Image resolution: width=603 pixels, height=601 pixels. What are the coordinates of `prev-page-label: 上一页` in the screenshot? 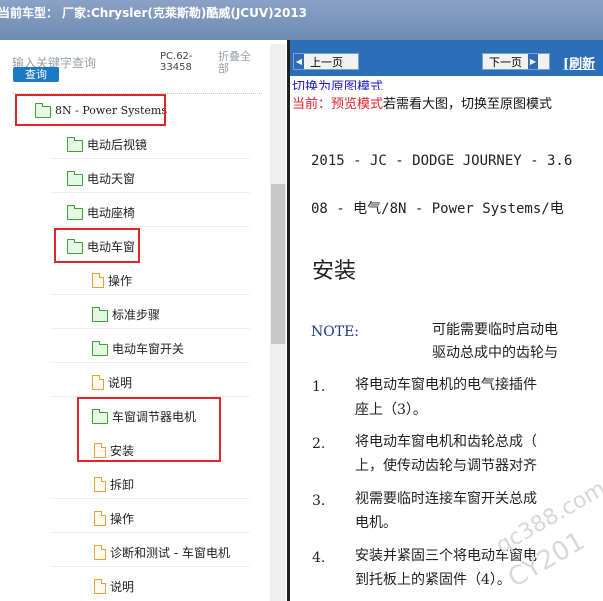 It's located at (326, 62).